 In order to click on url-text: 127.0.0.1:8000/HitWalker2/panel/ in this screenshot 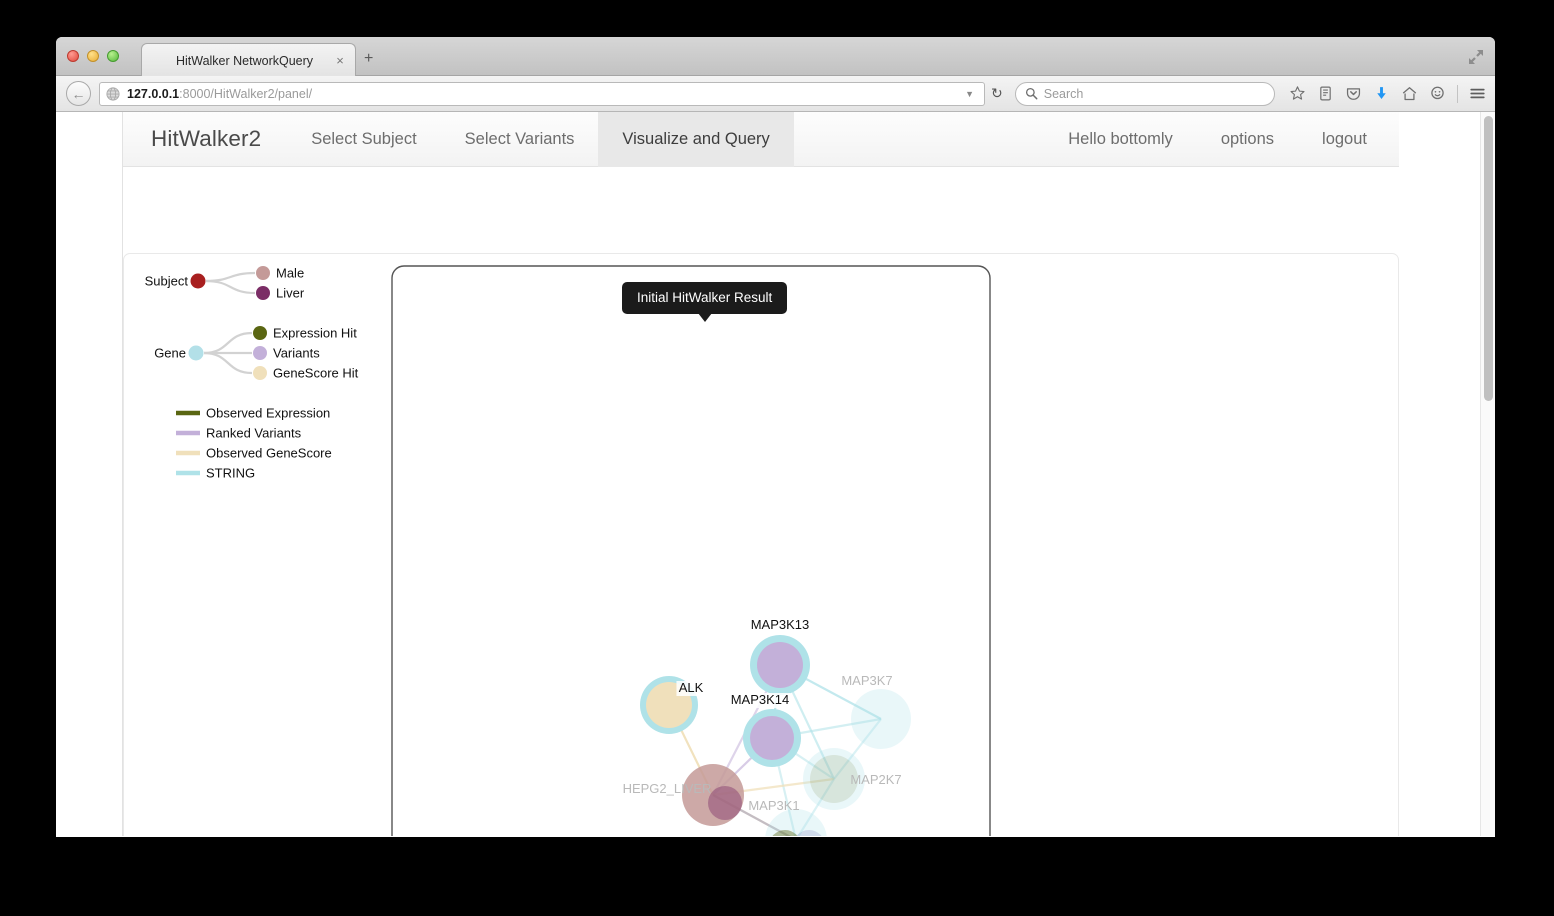, I will do `click(219, 94)`.